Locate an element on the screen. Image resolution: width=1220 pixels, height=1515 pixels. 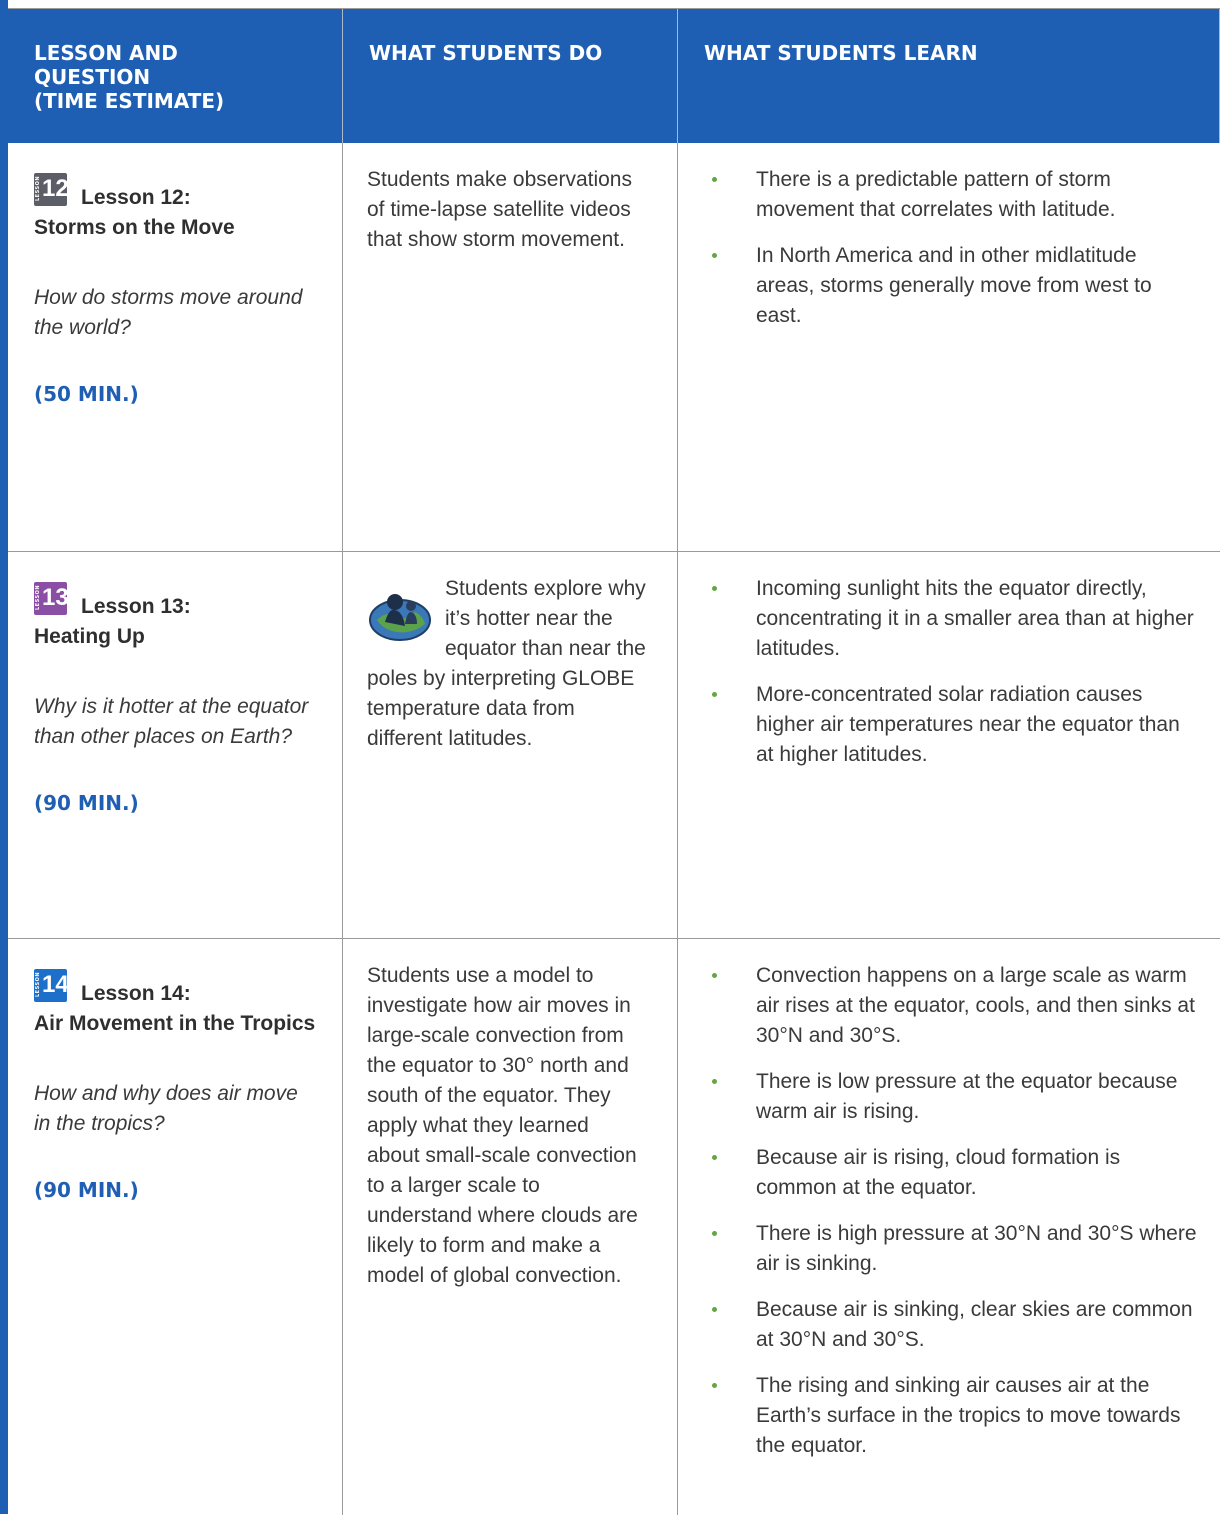
time-estimate: (50 MIN.) is located at coordinates (86, 394).